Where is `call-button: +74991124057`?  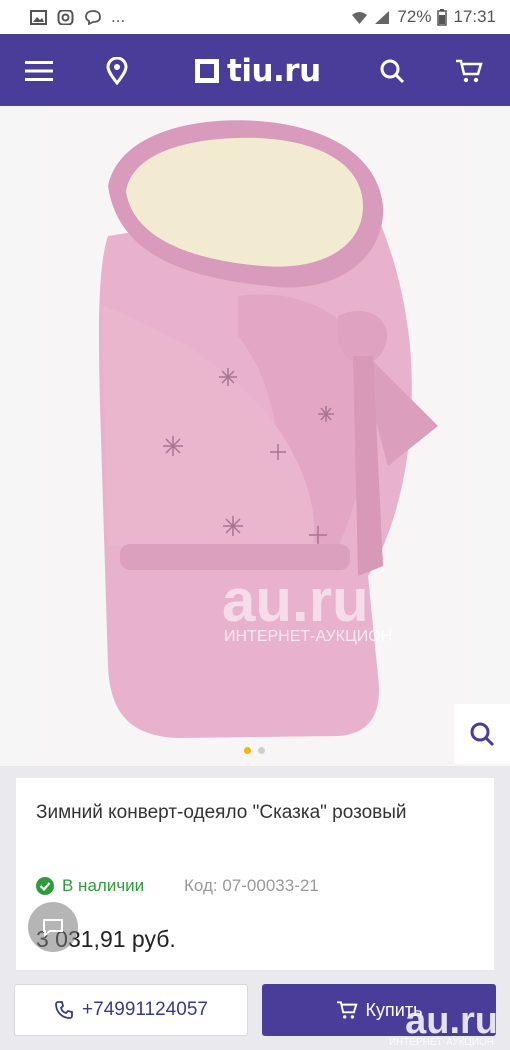
call-button: +74991124057 is located at coordinates (131, 1010).